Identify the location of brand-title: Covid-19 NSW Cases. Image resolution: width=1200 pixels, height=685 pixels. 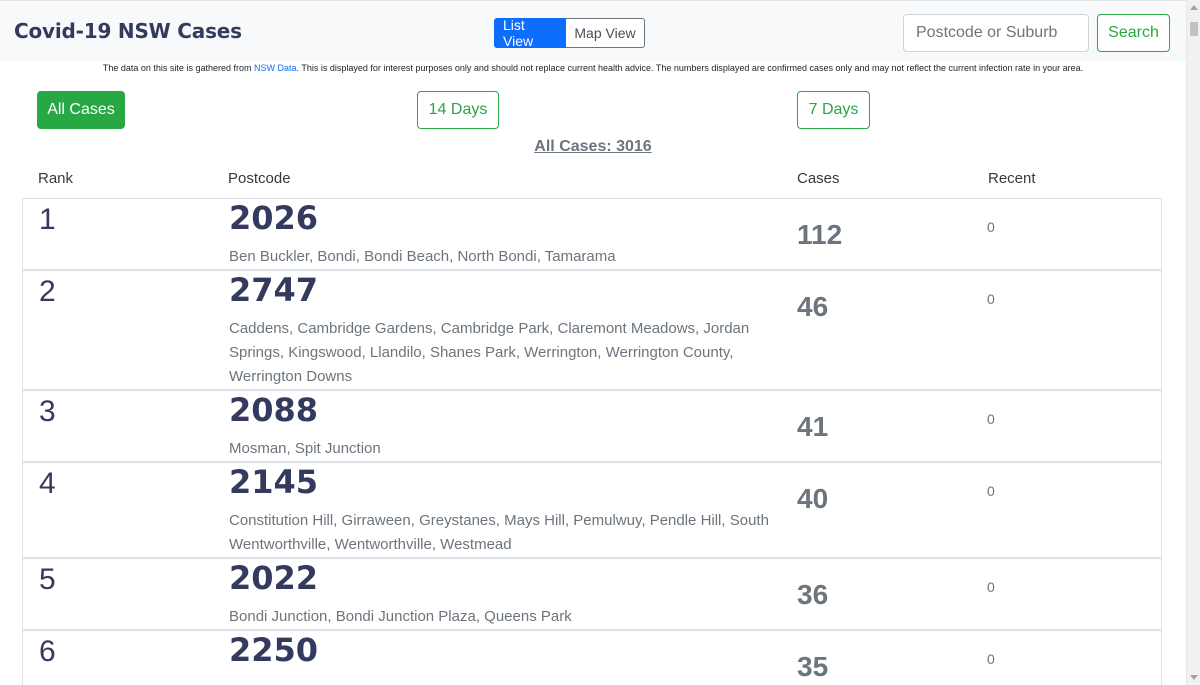
(128, 31).